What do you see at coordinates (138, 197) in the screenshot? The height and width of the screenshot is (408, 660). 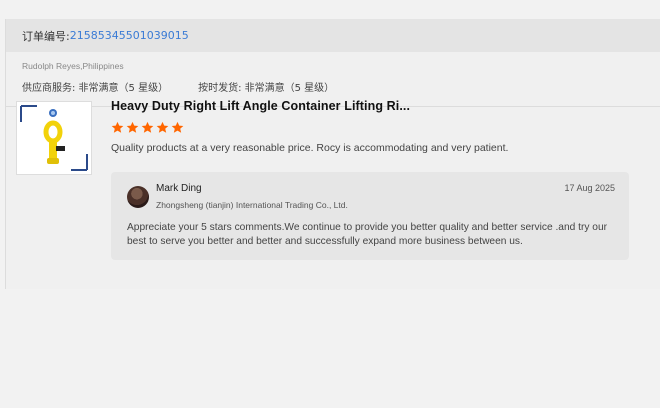 I see `avatar` at bounding box center [138, 197].